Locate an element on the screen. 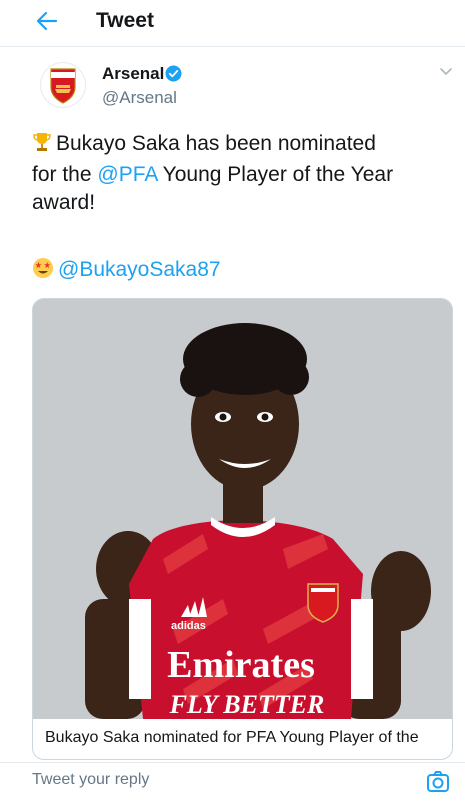  author-handle: @Arsenal is located at coordinates (139, 98).